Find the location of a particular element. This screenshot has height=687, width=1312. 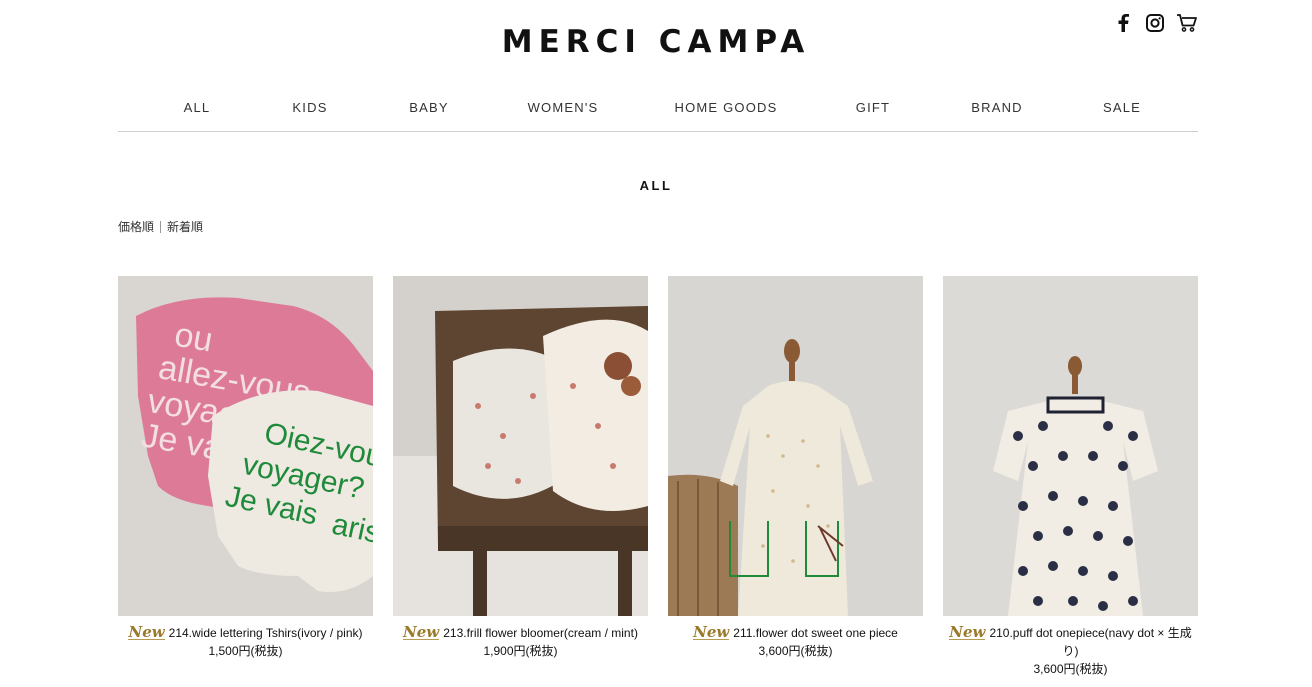

sort-options: 価格順 新着順 is located at coordinates (160, 226).